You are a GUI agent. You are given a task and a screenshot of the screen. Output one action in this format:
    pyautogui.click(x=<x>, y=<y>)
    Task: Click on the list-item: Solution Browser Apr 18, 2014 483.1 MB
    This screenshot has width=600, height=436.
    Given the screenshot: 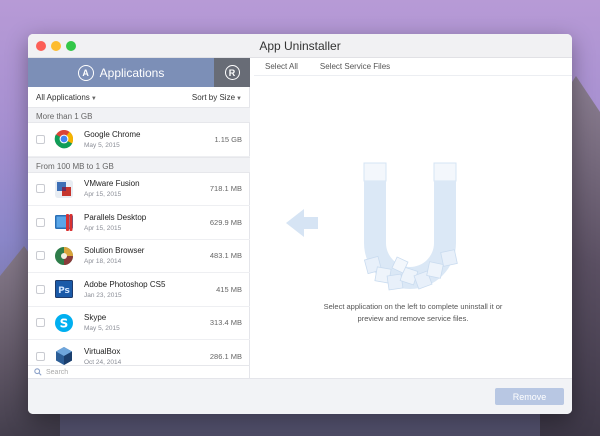 What is the action you would take?
    pyautogui.click(x=139, y=256)
    